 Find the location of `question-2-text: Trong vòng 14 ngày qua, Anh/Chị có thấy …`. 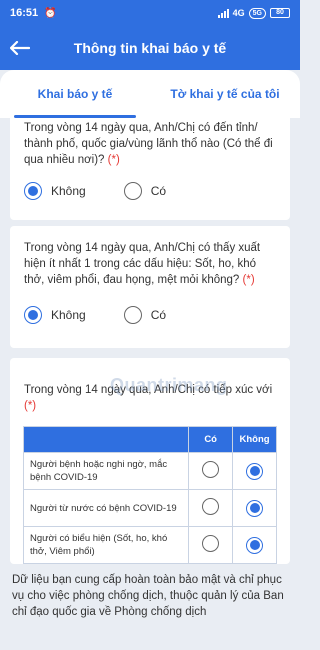

question-2-text: Trong vòng 14 ngày qua, Anh/Chị có thấy … is located at coordinates (150, 264).